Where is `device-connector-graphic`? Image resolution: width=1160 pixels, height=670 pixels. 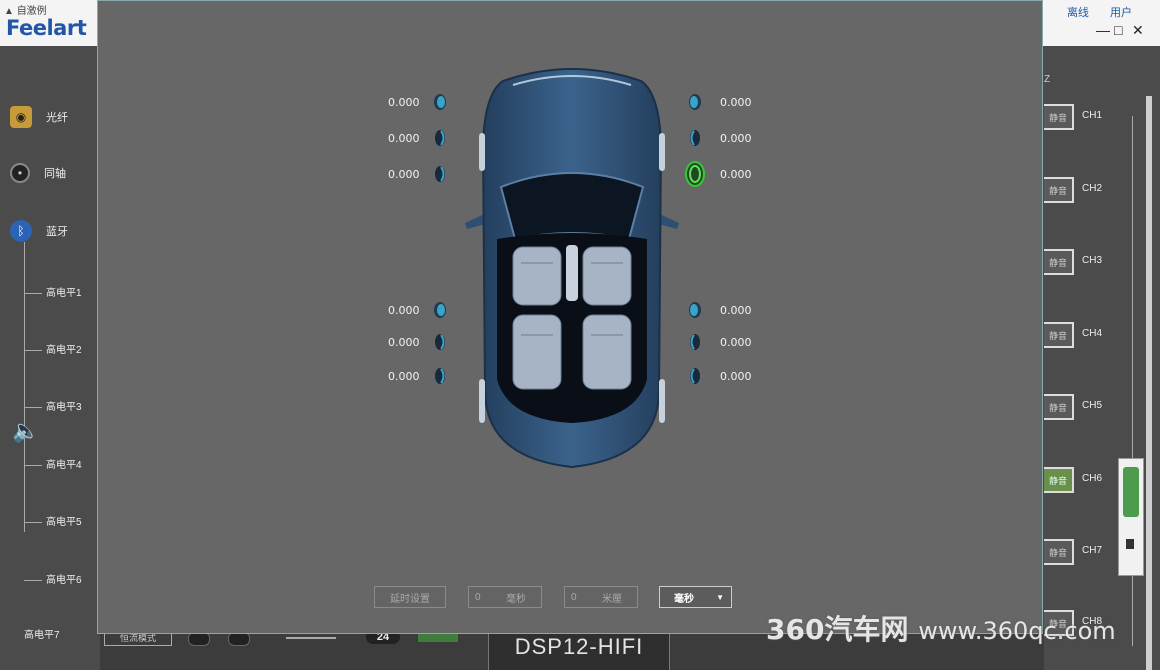
device-connector-graphic is located at coordinates (1131, 517).